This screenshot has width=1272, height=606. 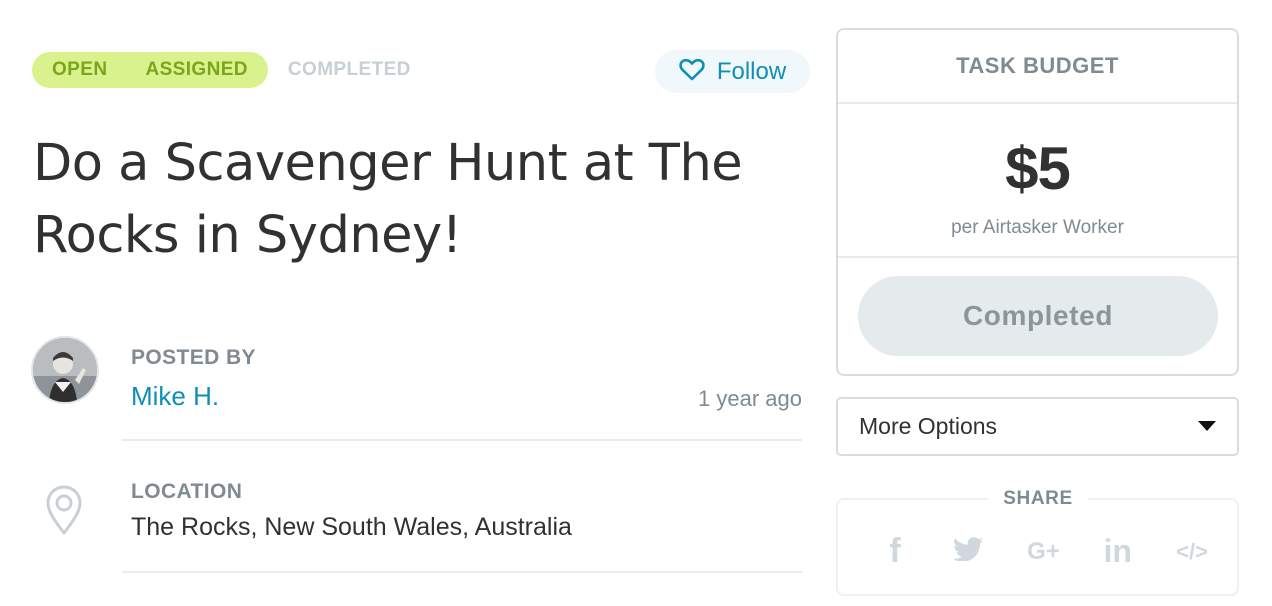 What do you see at coordinates (1038, 499) in the screenshot?
I see `share-title: SHARE` at bounding box center [1038, 499].